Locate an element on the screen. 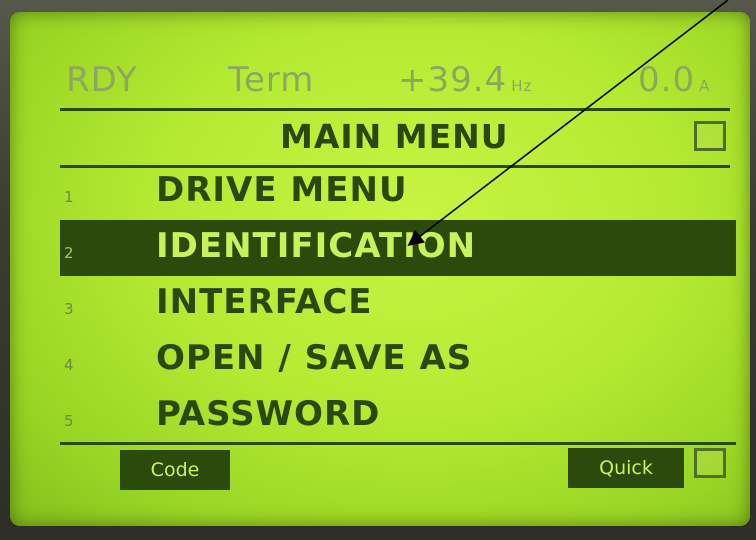 The height and width of the screenshot is (540, 756). current-value: 0.0 is located at coordinates (667, 80).